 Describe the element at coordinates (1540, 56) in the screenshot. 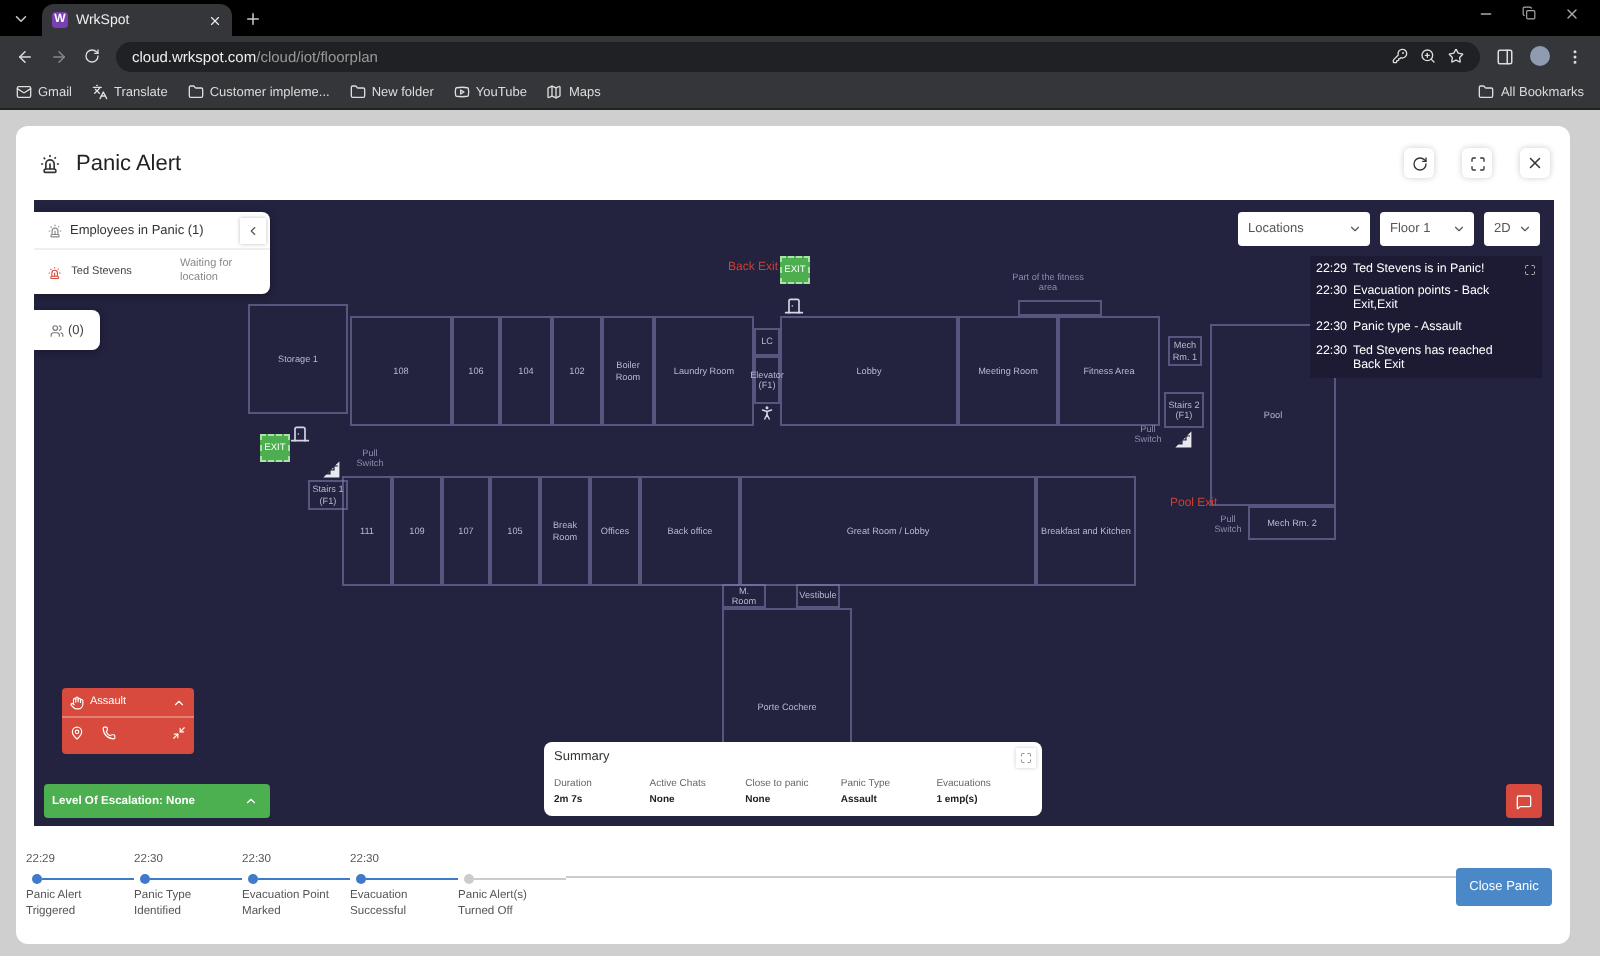

I see `profile-avatar` at that location.